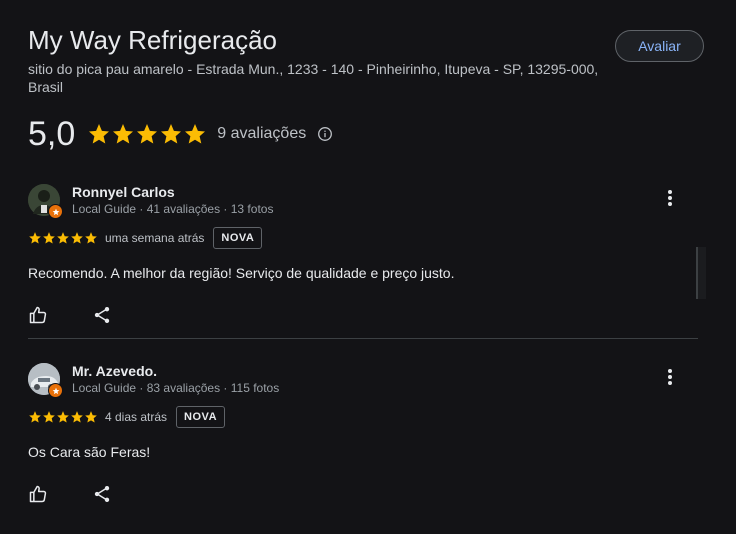  Describe the element at coordinates (175, 371) in the screenshot. I see `reviewer-name: Mr. Azevedo.` at that location.